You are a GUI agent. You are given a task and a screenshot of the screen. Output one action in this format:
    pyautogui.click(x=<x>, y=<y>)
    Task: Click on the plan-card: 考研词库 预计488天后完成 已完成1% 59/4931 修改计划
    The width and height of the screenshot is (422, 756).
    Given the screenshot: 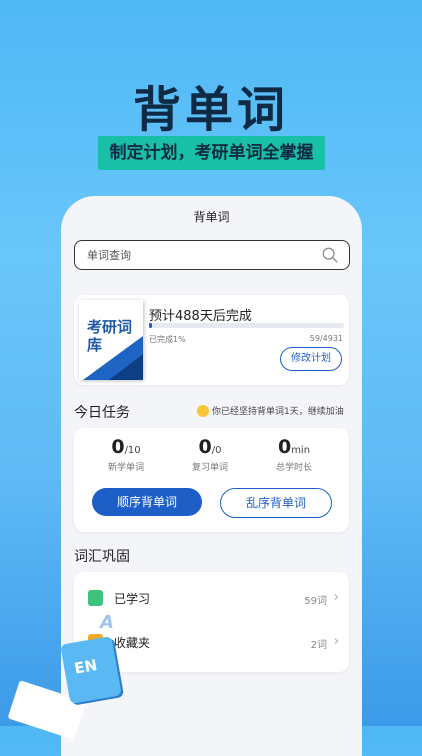 What is the action you would take?
    pyautogui.click(x=211, y=340)
    